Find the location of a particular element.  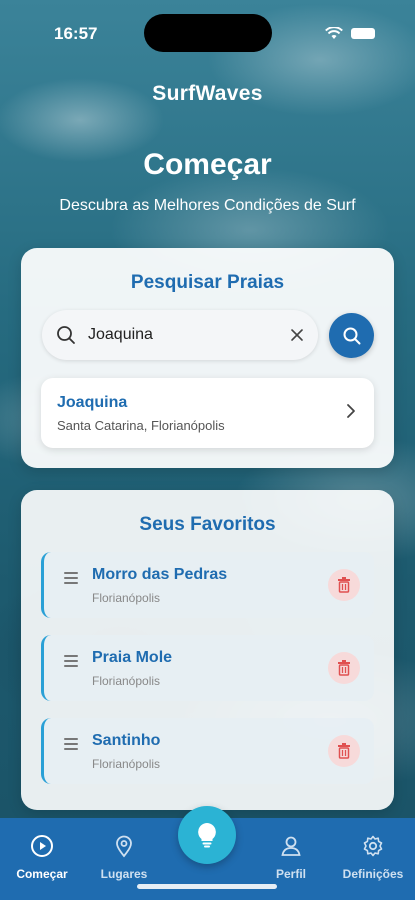

app-title: SurfWaves is located at coordinates (207, 93).